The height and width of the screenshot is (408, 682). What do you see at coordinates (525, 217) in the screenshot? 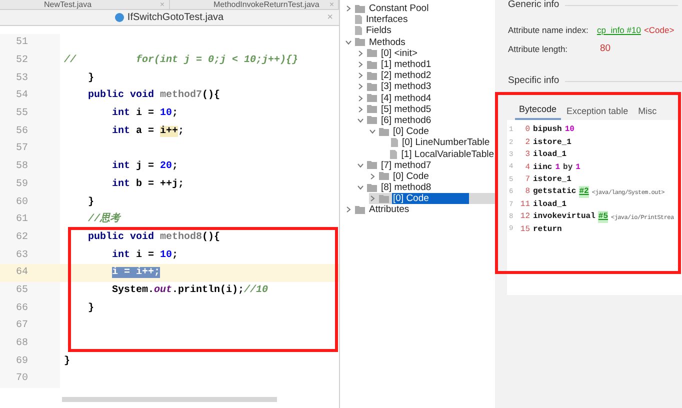
I see `bytecode-offset: 12` at bounding box center [525, 217].